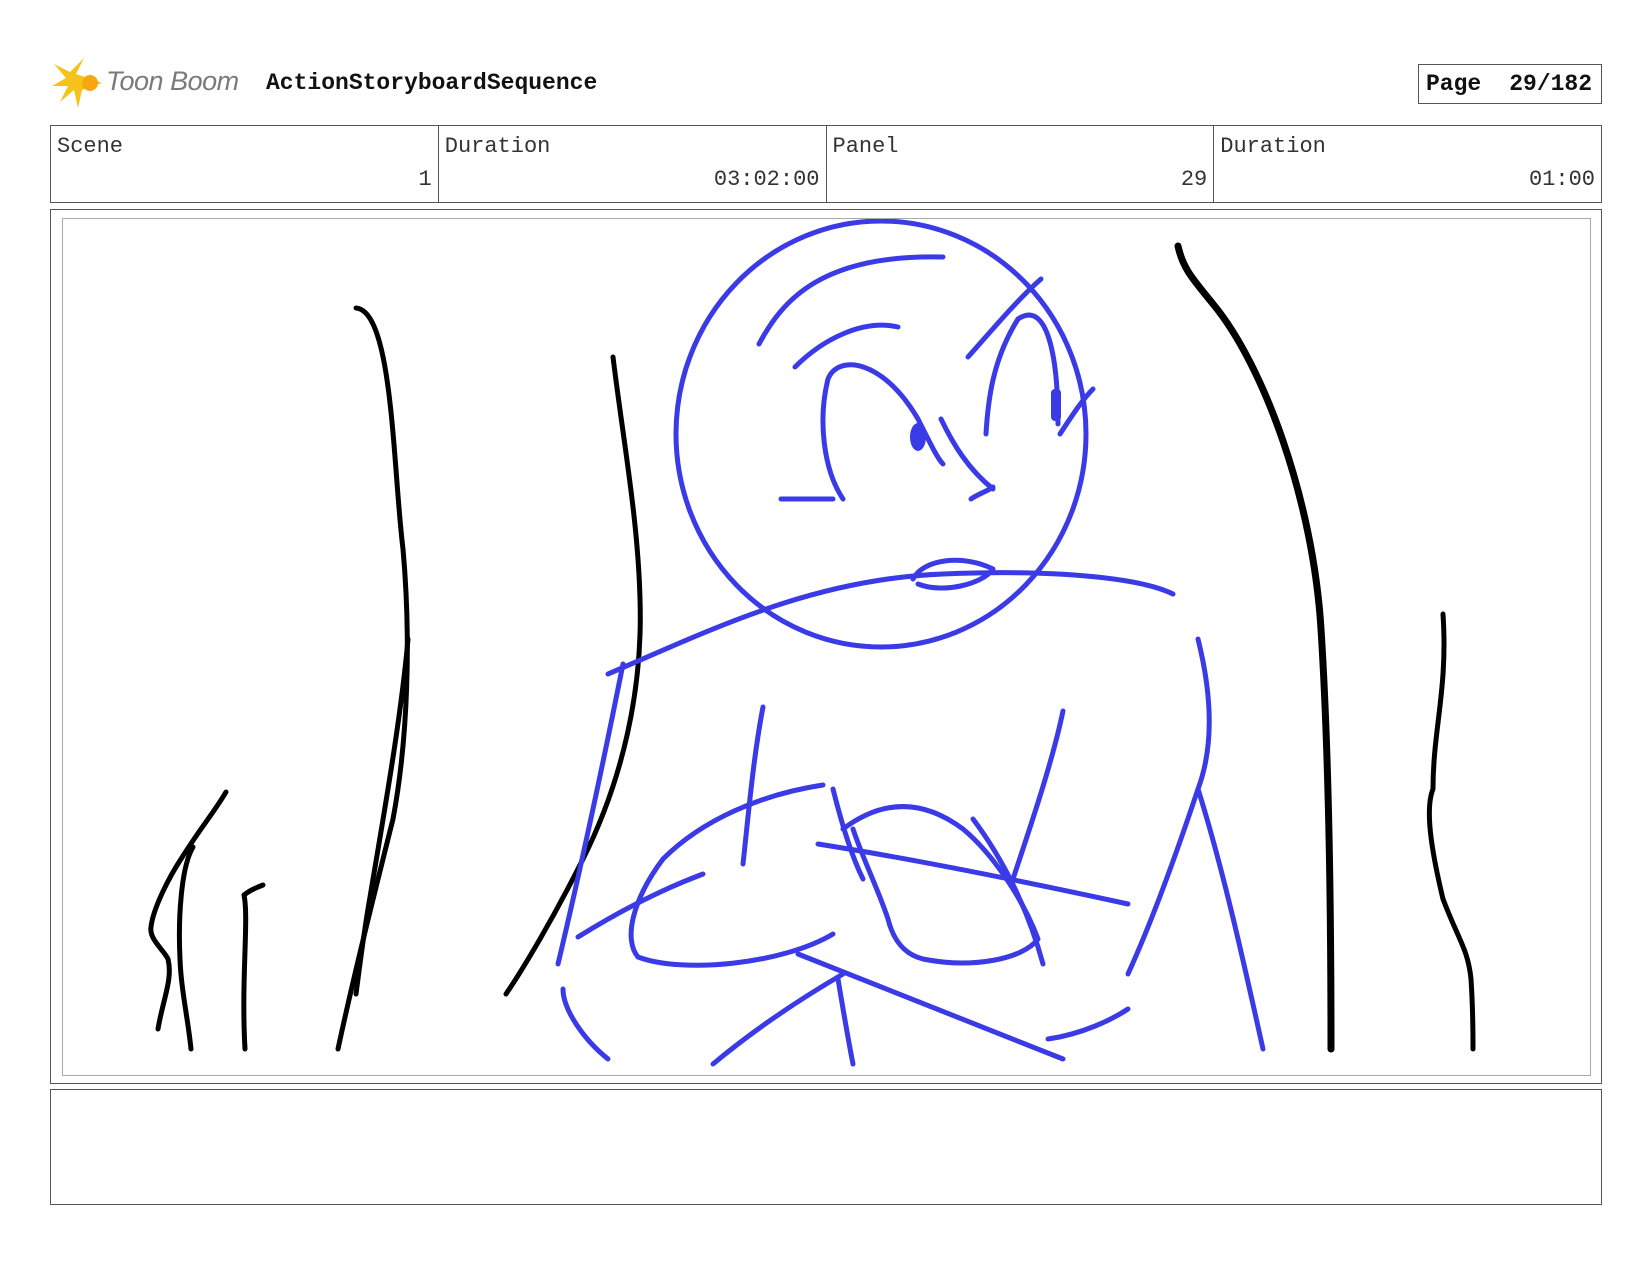 The height and width of the screenshot is (1275, 1650). I want to click on leg-center, so click(845, 1021).